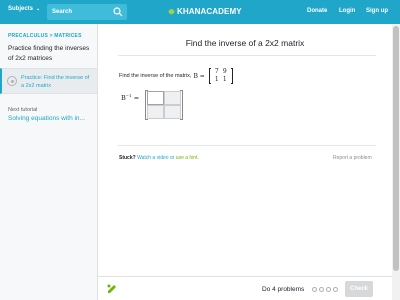 The image size is (400, 300). I want to click on use-hint-link: use a hint., so click(187, 158).